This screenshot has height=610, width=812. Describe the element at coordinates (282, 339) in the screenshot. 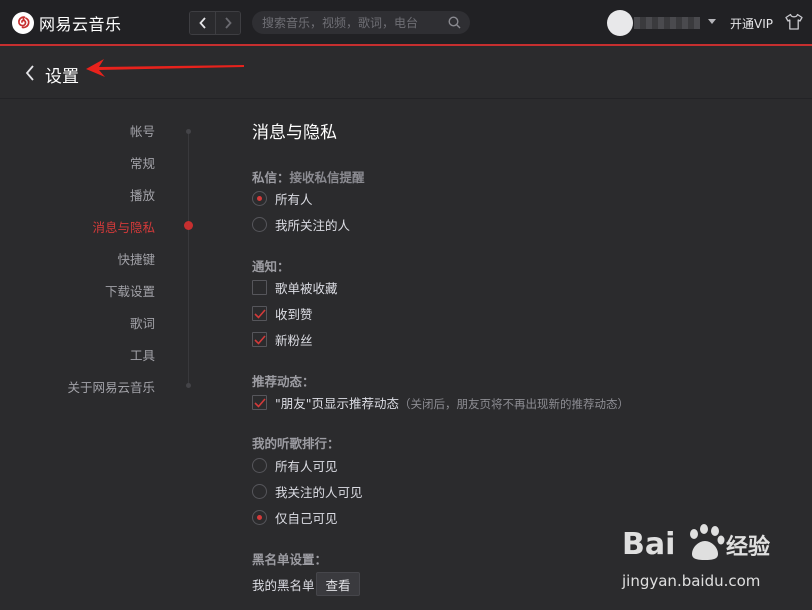

I see `notify-option-new-fans: 新粉丝` at that location.